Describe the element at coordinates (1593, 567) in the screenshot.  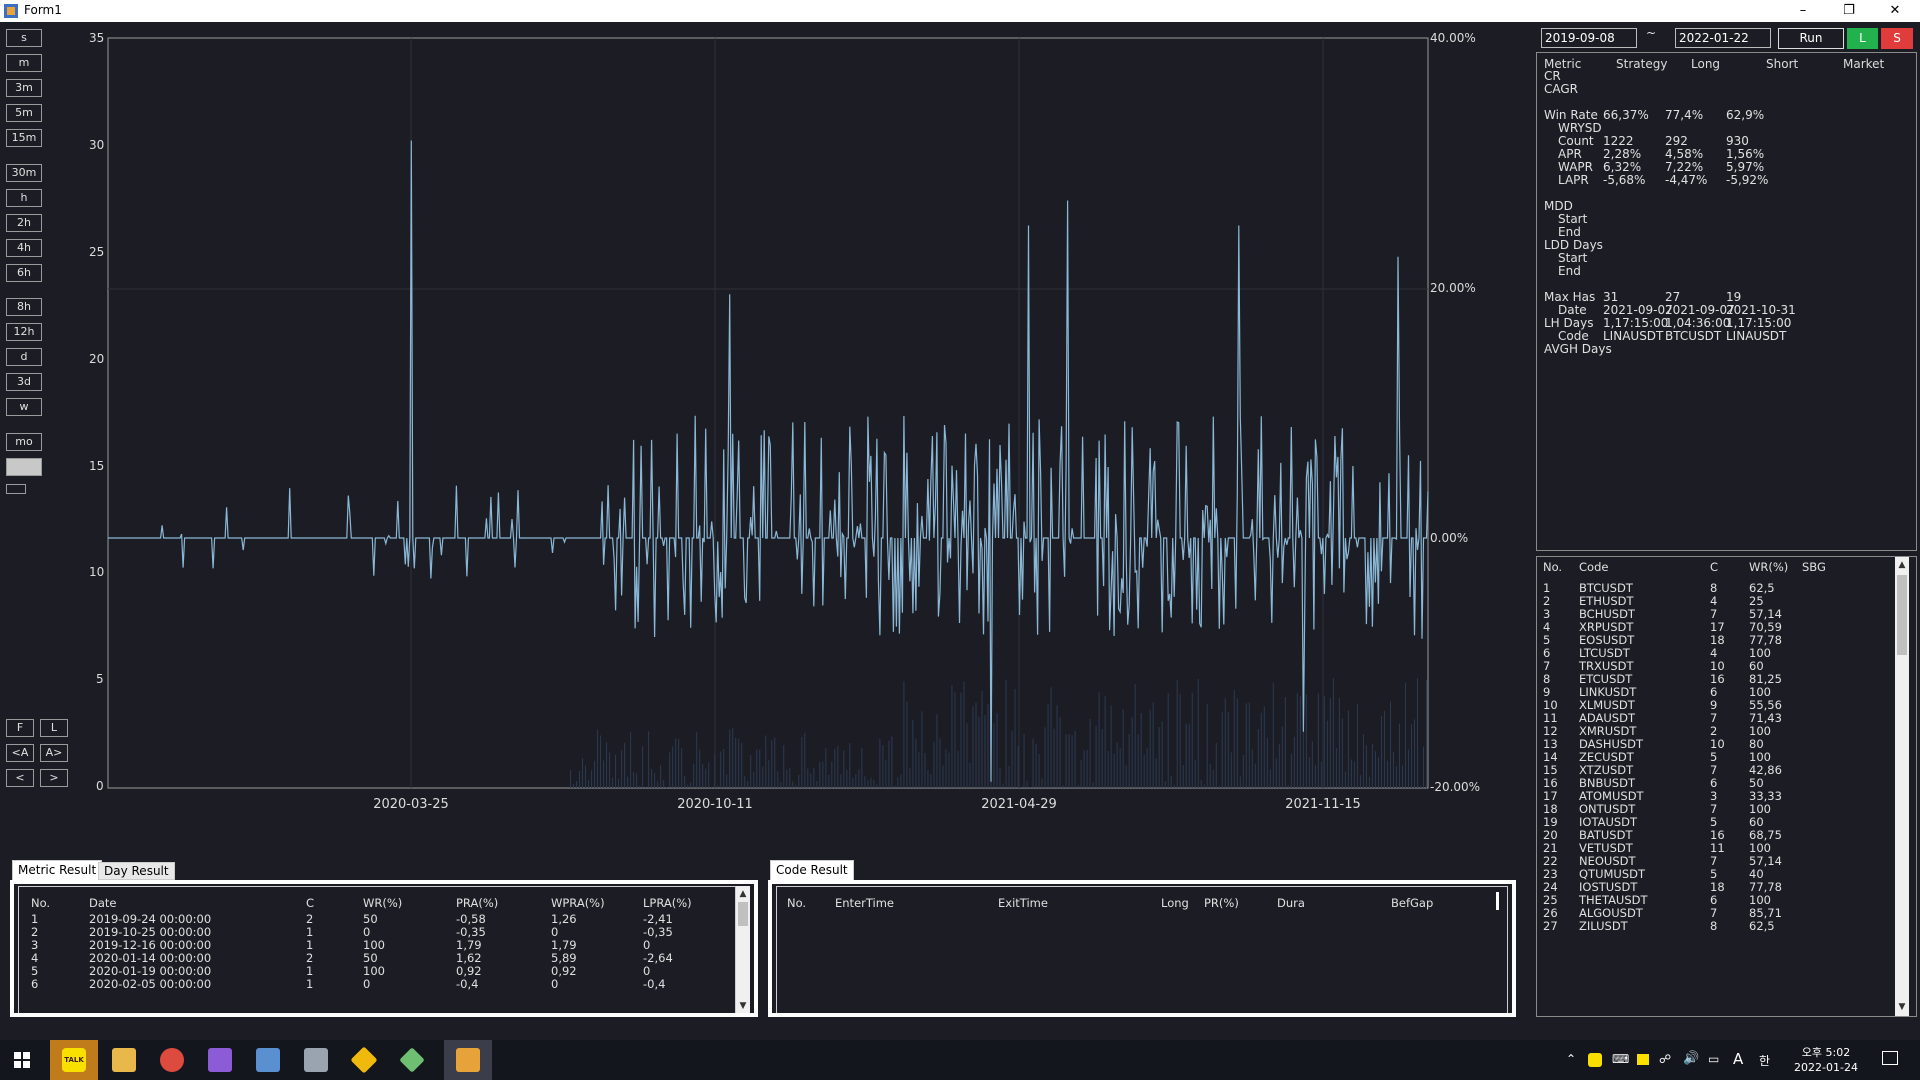
I see `col-header-code: Code` at that location.